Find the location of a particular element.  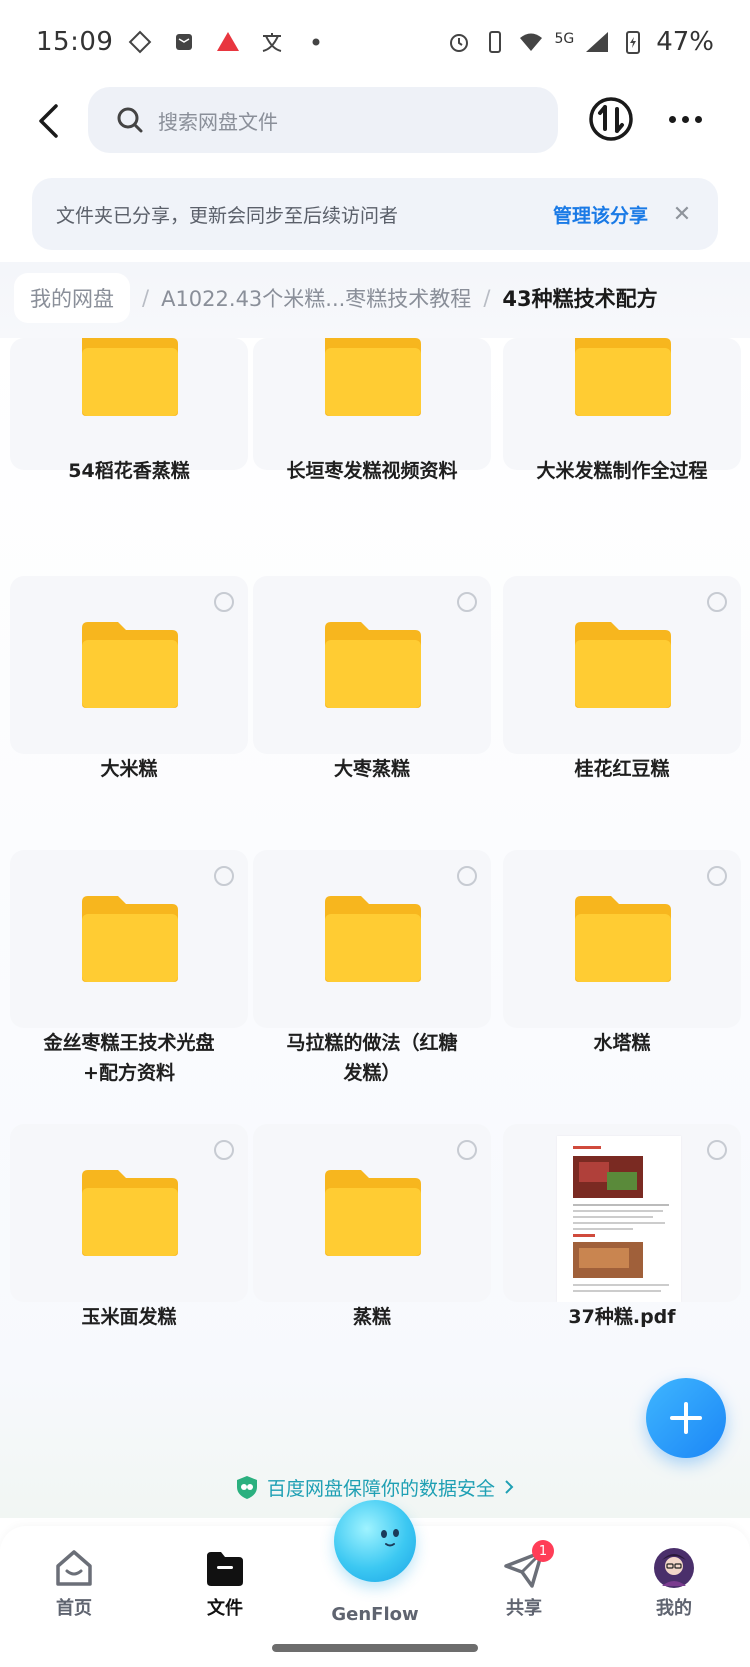

tab-home: 首页 is located at coordinates (74, 1583).